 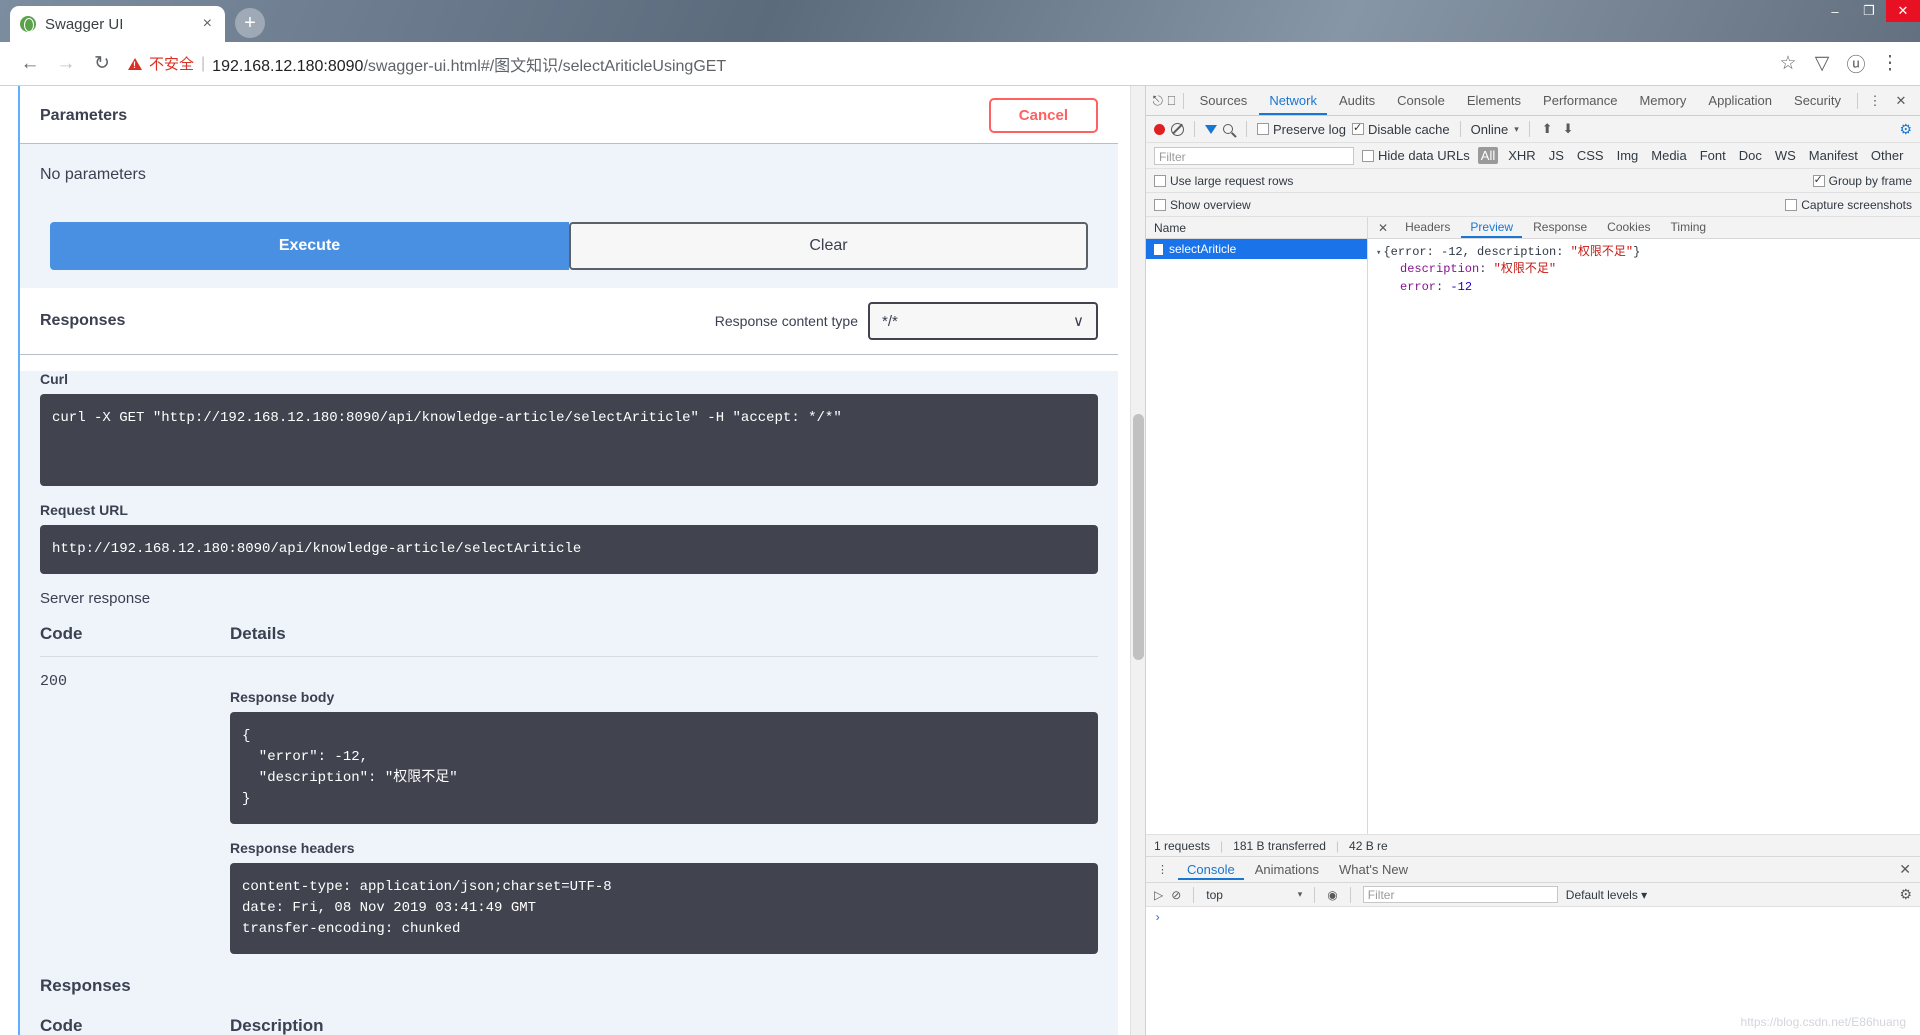 I want to click on profile-avatar-icon: ⓤ, so click(x=1856, y=64).